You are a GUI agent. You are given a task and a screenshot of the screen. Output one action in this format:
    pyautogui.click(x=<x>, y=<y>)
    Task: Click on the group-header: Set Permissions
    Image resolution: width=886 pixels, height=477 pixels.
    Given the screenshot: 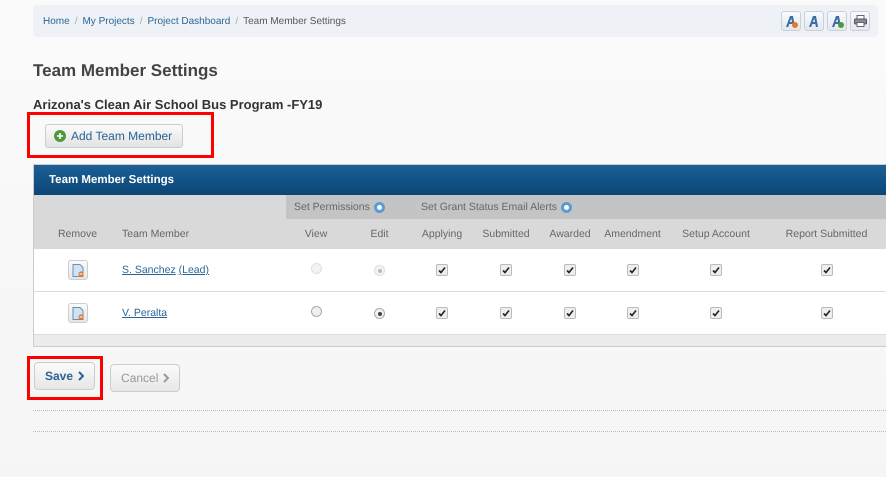 What is the action you would take?
    pyautogui.click(x=350, y=207)
    